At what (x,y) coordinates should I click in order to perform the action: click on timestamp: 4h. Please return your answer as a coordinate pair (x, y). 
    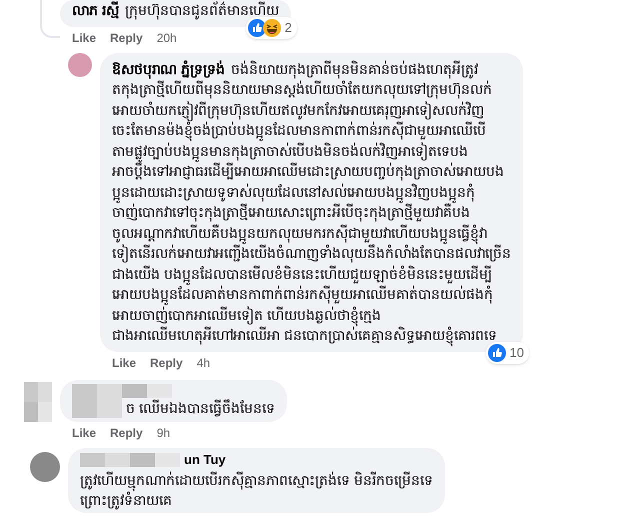
    Looking at the image, I should click on (203, 363).